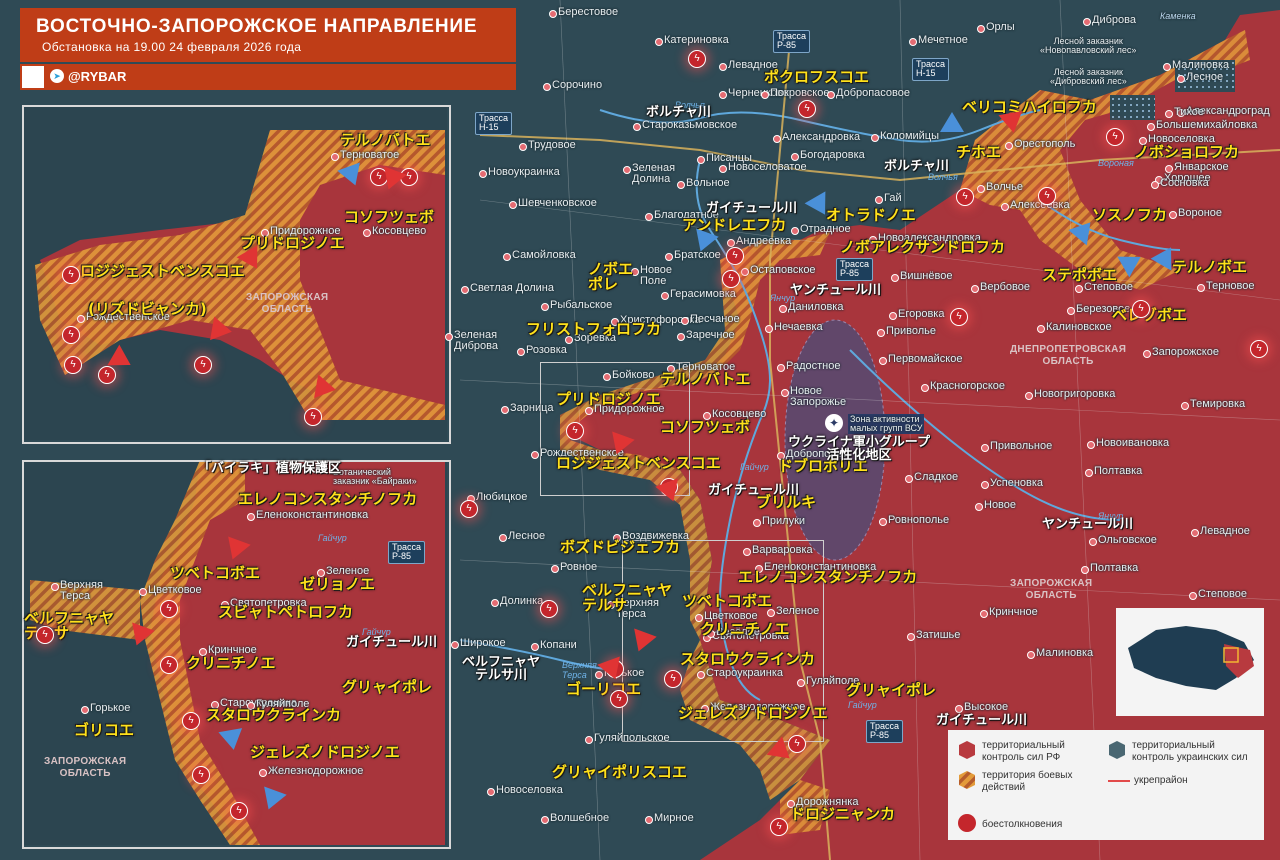  What do you see at coordinates (1022, 824) in the screenshot?
I see `legend-clash: боестолкновения` at bounding box center [1022, 824].